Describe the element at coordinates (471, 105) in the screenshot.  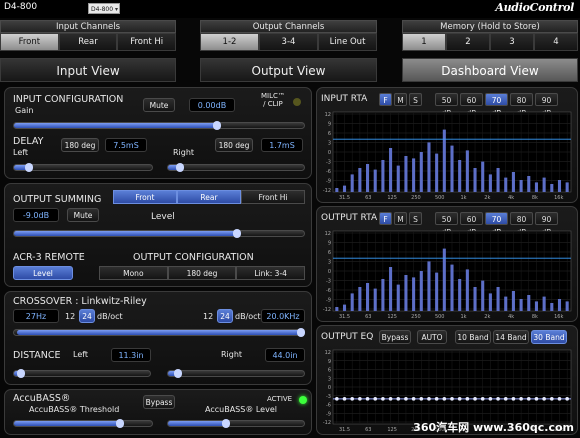
I see `input-rta-60db: 60 dB` at that location.